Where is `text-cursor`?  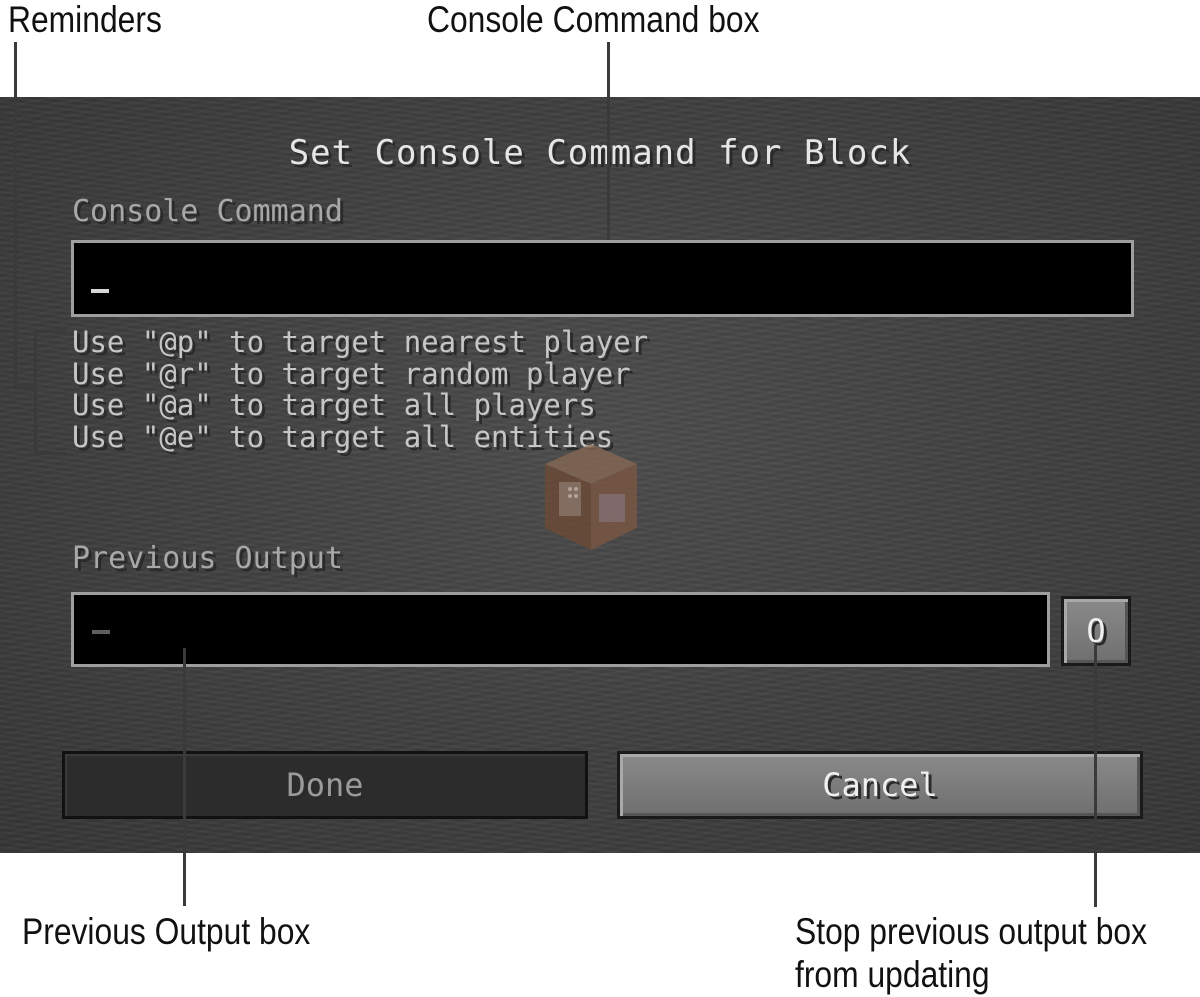 text-cursor is located at coordinates (100, 291).